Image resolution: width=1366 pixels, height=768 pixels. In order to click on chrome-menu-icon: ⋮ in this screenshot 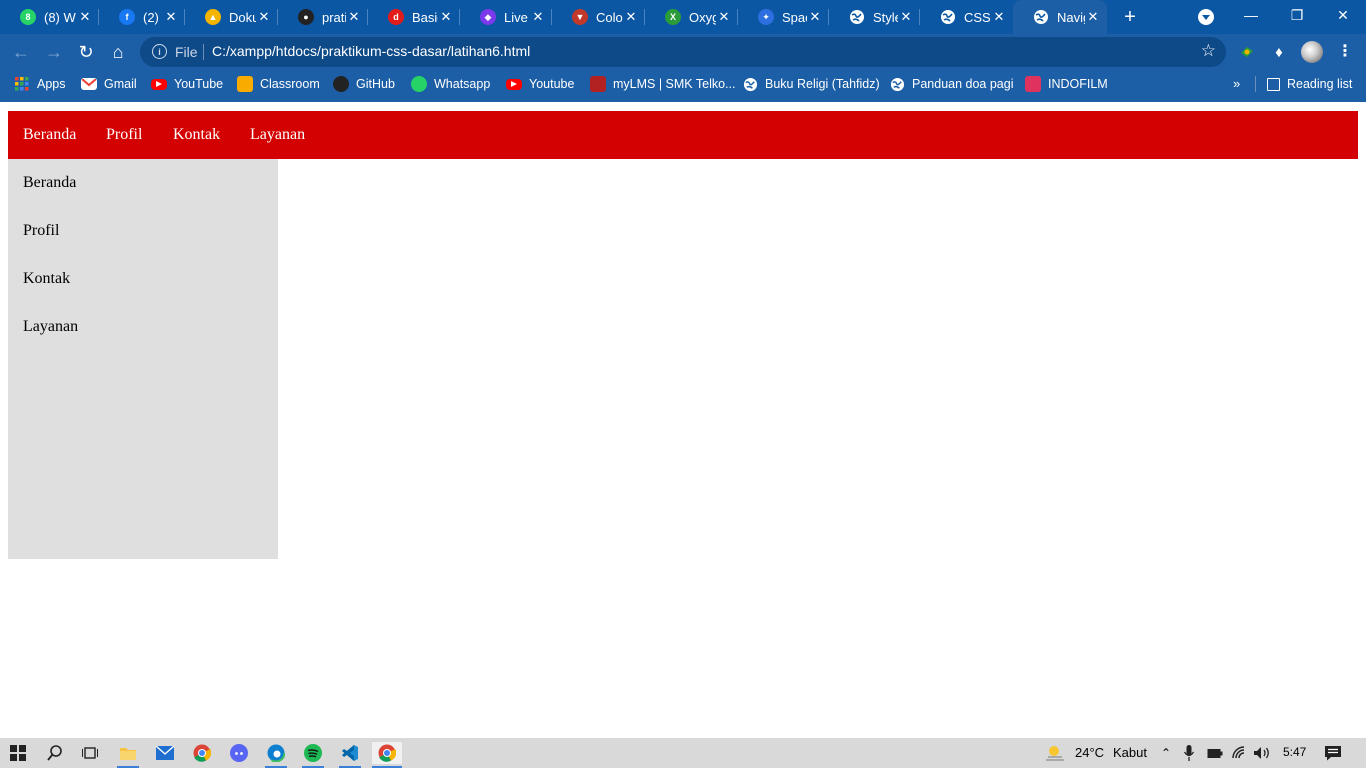, I will do `click(1345, 51)`.